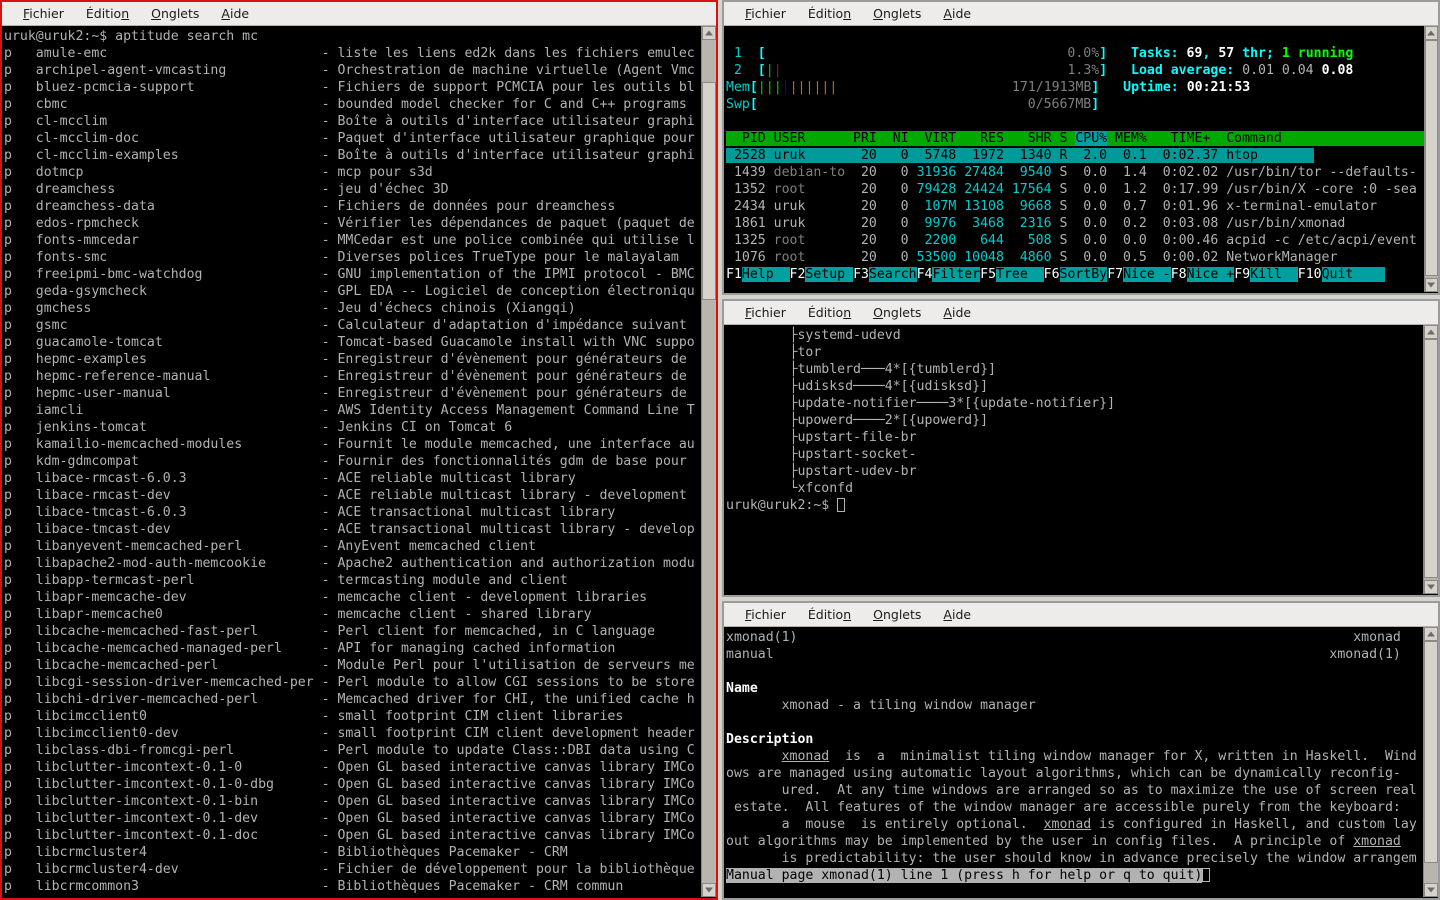 The image size is (1440, 900). What do you see at coordinates (1337, 274) in the screenshot?
I see `htop-fkey-quit: Quit` at bounding box center [1337, 274].